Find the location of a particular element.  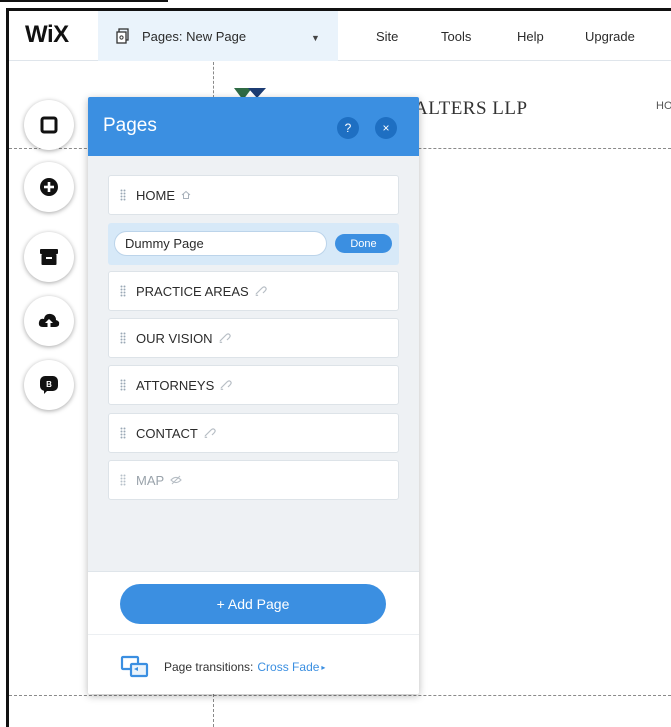

help-icon: ? is located at coordinates (348, 128).